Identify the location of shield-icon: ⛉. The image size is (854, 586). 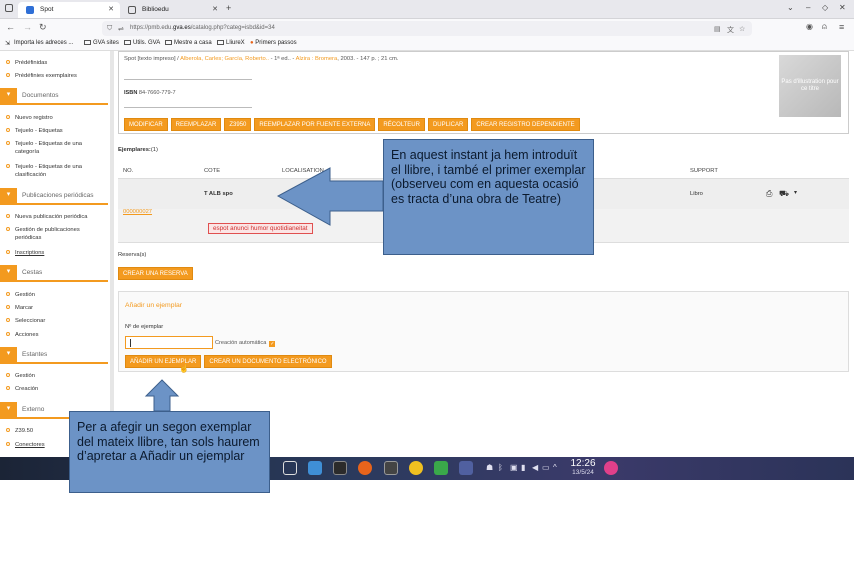
(109, 29).